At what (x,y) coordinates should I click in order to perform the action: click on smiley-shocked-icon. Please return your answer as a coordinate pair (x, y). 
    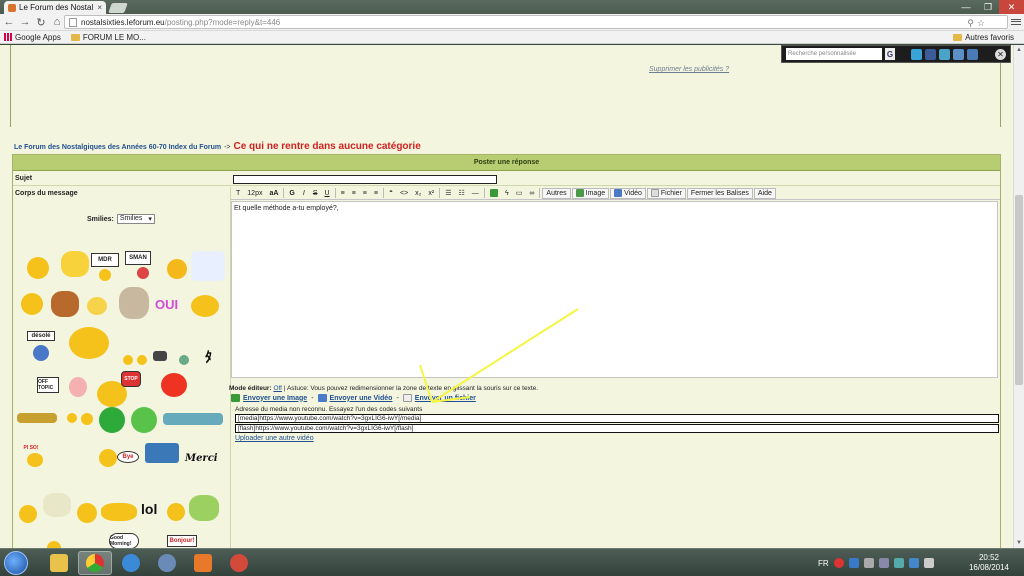
    Looking at the image, I should click on (87, 513).